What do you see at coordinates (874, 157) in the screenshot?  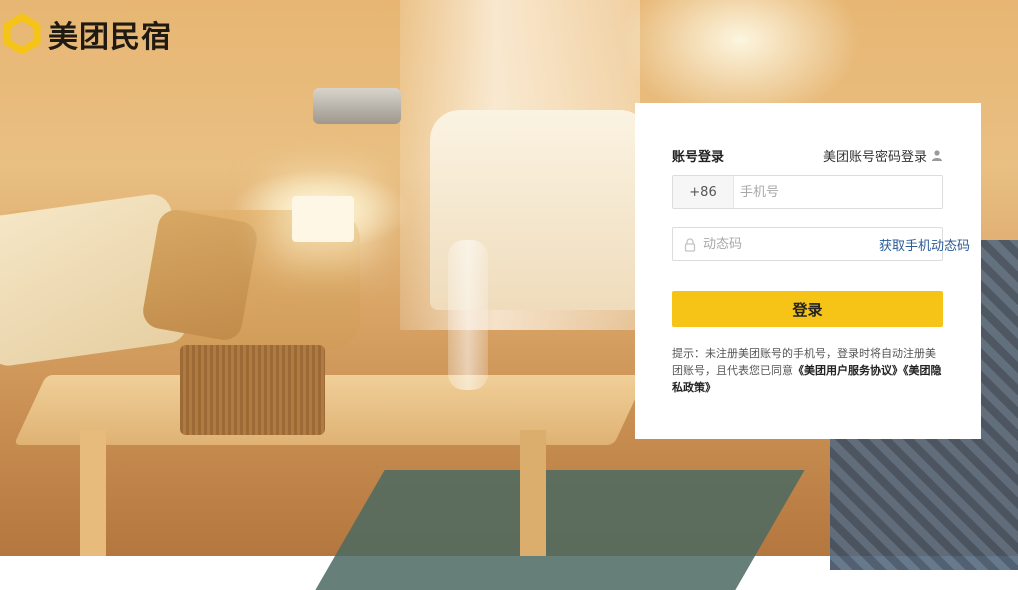 I see `password-login-label: 美团账号密码登录` at bounding box center [874, 157].